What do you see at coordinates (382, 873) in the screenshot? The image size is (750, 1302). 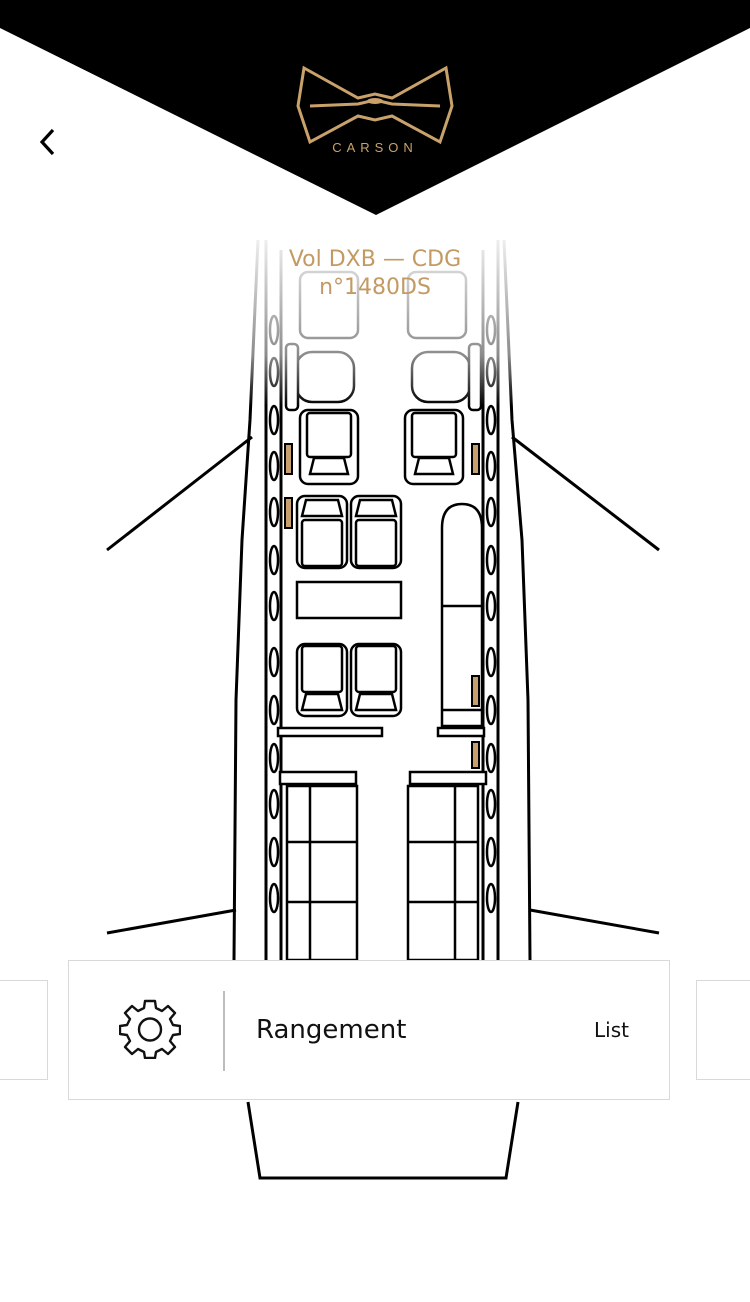 I see `storage-cabinets` at bounding box center [382, 873].